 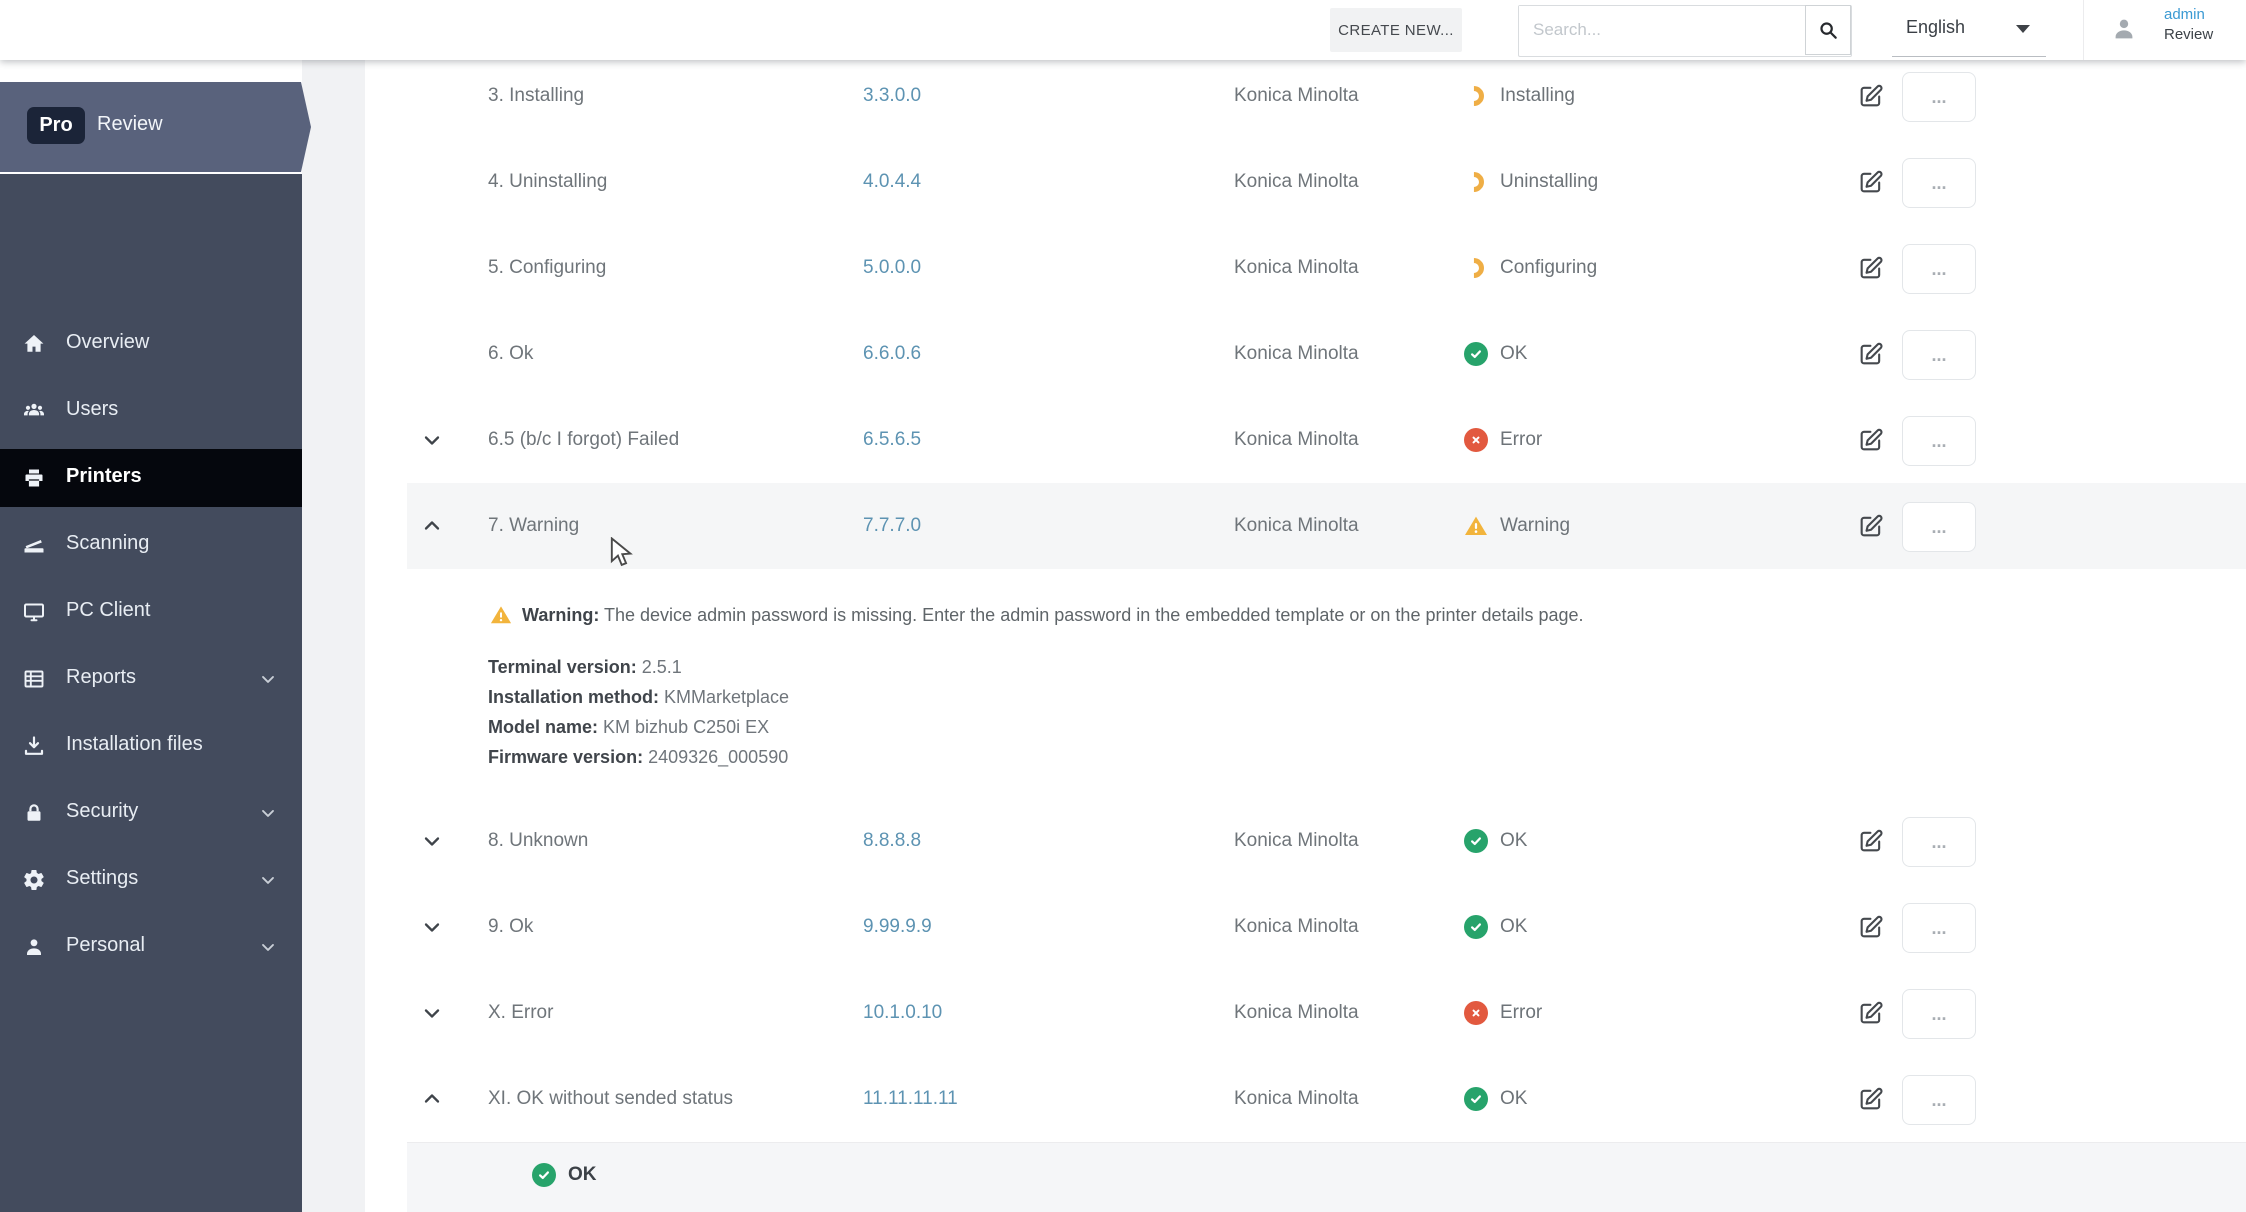 What do you see at coordinates (892, 95) in the screenshot?
I see `printer-version: 3.3.0.0` at bounding box center [892, 95].